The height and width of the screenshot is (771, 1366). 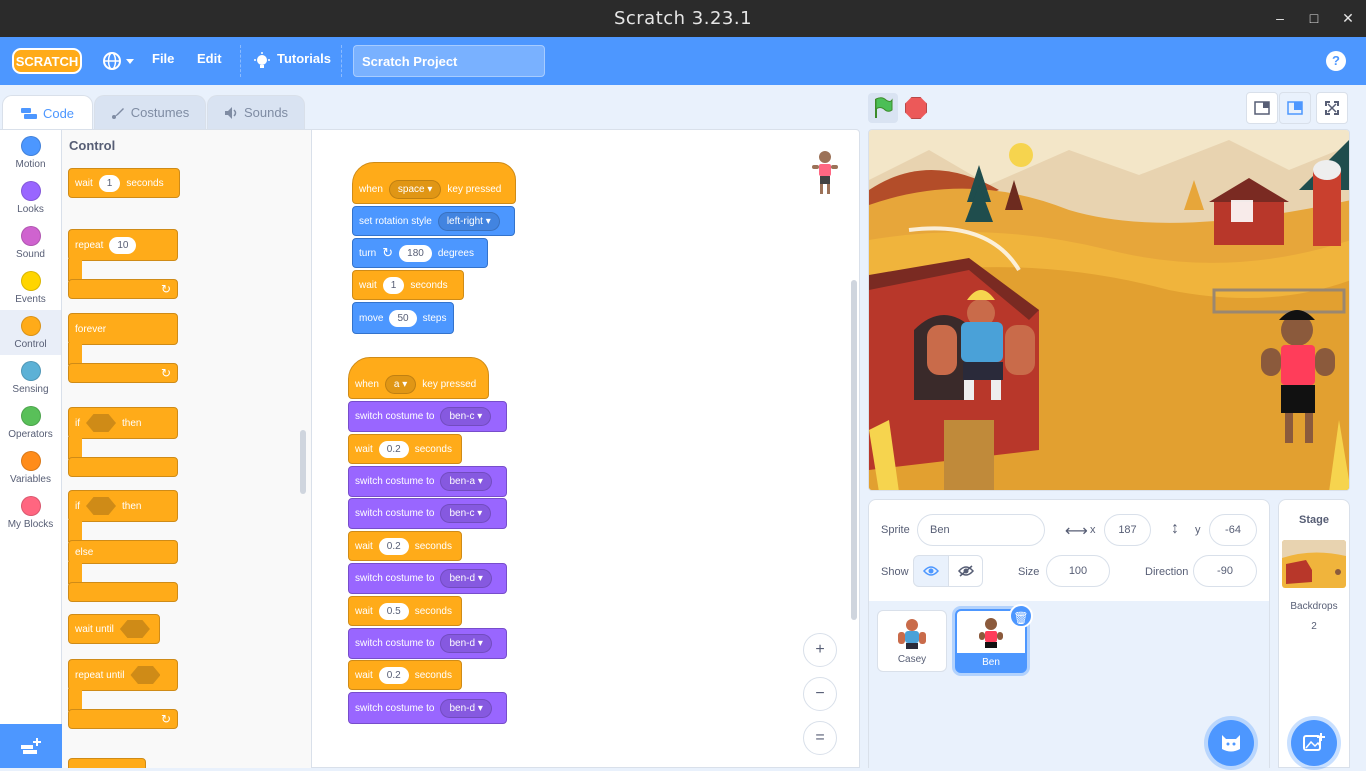 I want to click on block-input: 50, so click(x=403, y=318).